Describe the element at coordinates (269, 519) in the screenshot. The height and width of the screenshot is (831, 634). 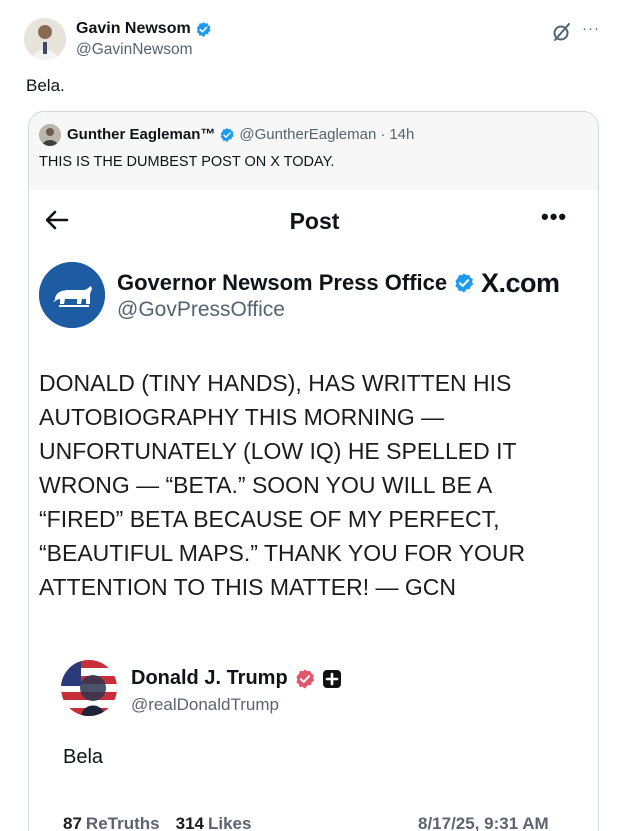
I see `body-line: “FIRED” BETA BECAUSE OF MY PERFECT,` at that location.